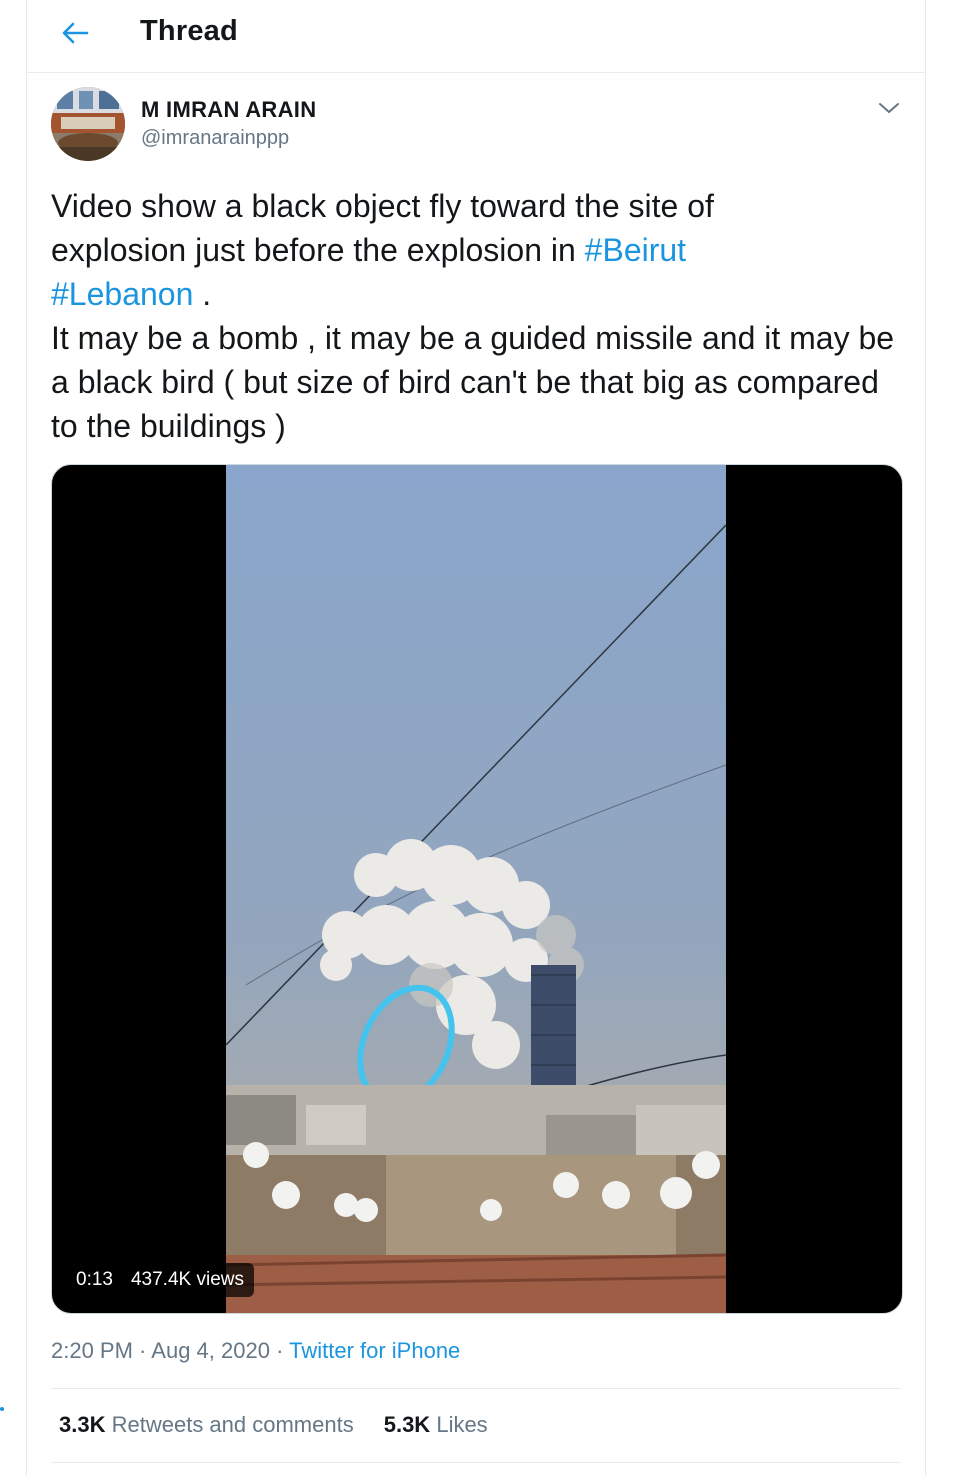 Image resolution: width=954 pixels, height=1476 pixels. I want to click on tweet-text-line: ., so click(202, 294).